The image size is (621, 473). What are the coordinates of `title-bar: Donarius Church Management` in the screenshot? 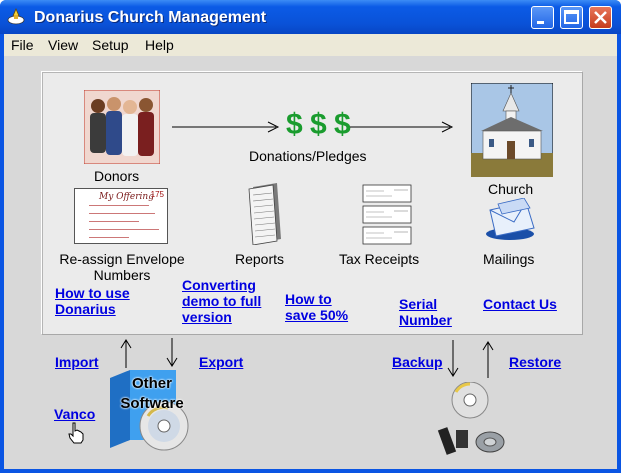 It's located at (310, 17).